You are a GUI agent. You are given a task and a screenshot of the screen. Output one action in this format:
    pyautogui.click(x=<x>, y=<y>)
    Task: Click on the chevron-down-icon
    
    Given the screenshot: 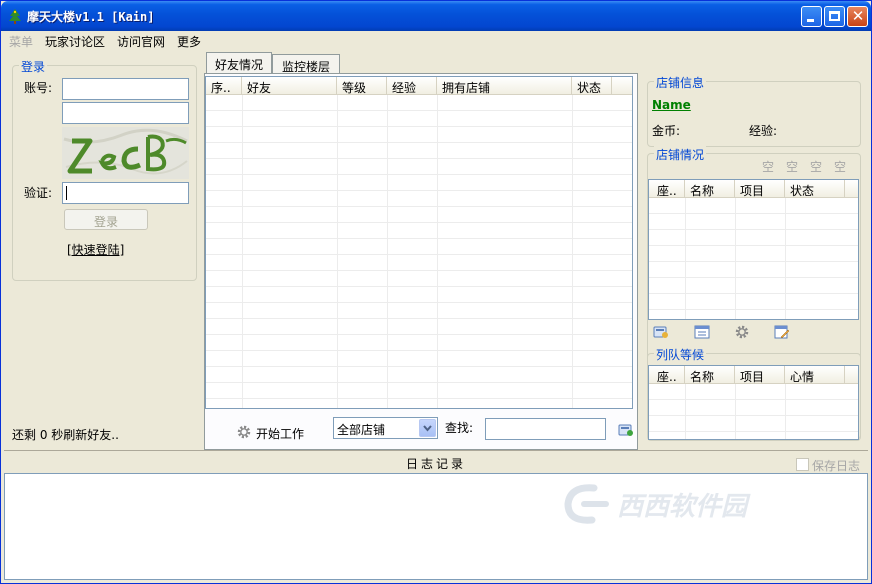 What is the action you would take?
    pyautogui.click(x=427, y=428)
    